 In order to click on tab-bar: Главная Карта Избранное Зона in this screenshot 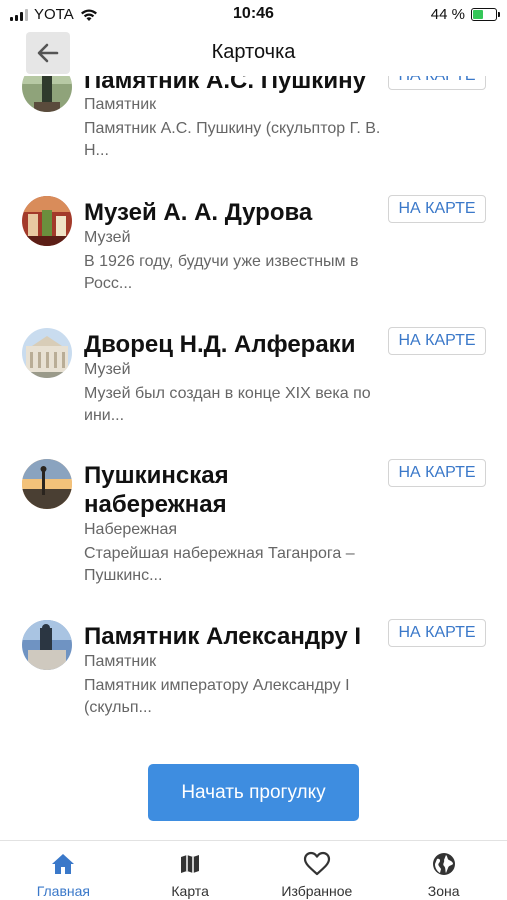, I will do `click(253, 870)`.